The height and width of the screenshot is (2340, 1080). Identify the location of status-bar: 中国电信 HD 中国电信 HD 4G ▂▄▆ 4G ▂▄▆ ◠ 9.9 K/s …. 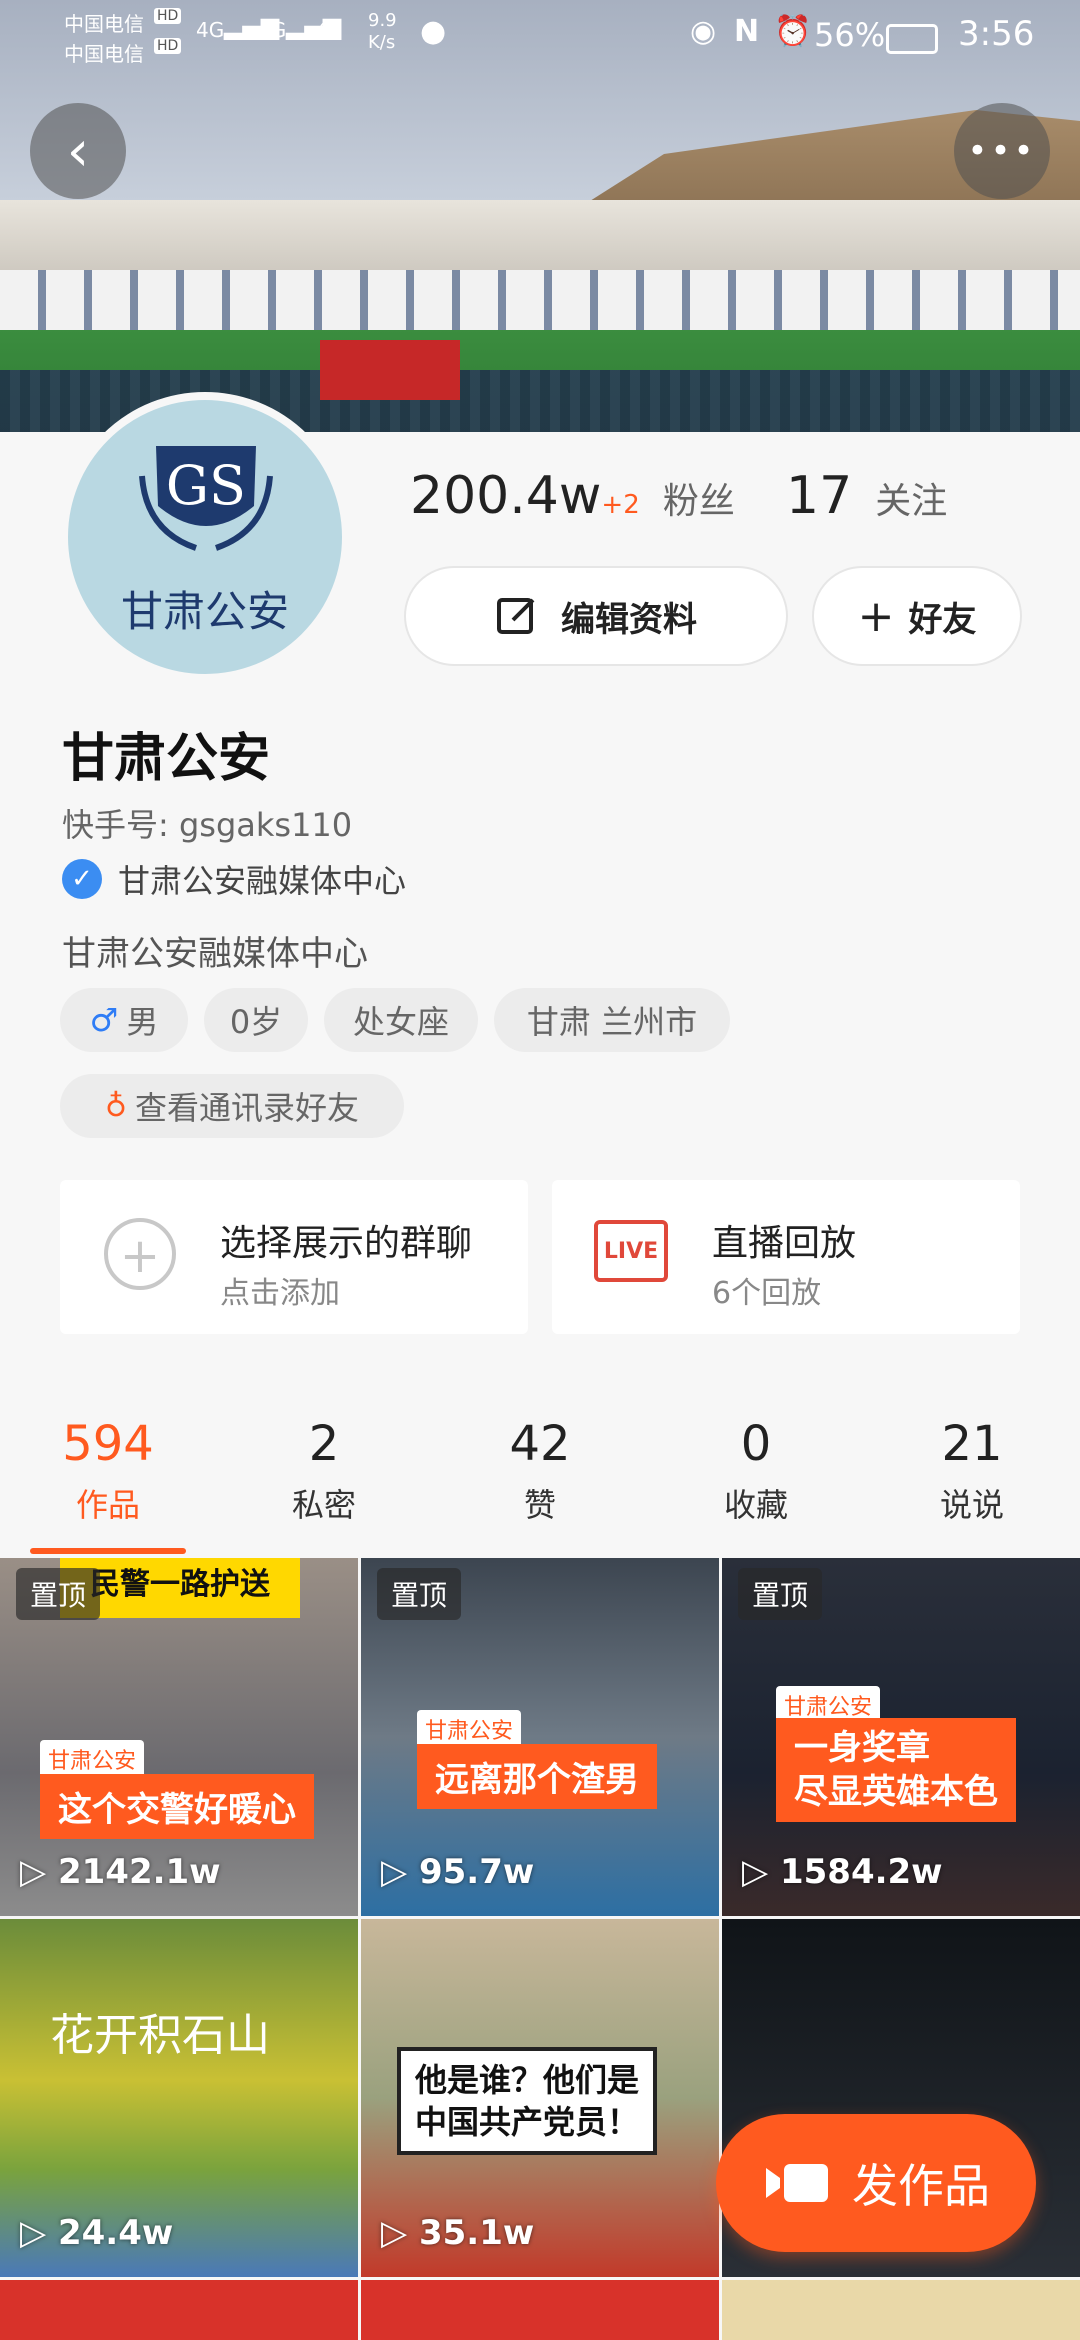
(540, 40).